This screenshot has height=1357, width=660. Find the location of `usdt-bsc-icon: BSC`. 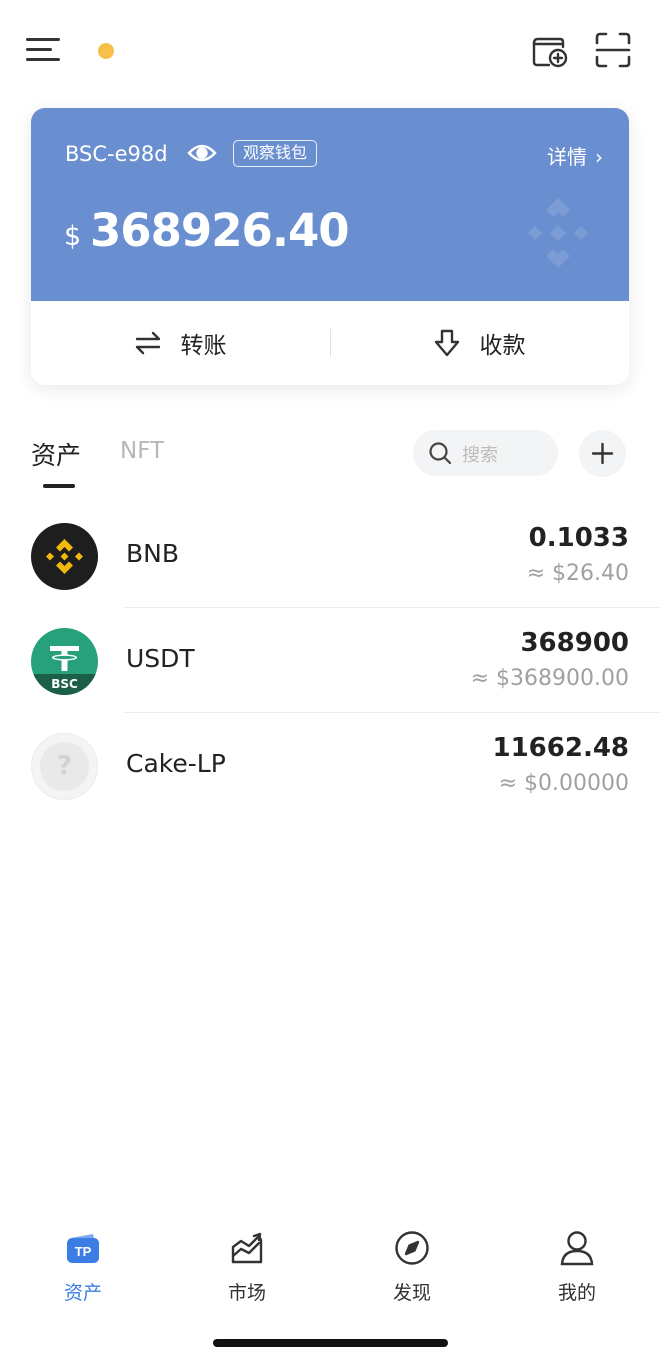

usdt-bsc-icon: BSC is located at coordinates (64, 661).